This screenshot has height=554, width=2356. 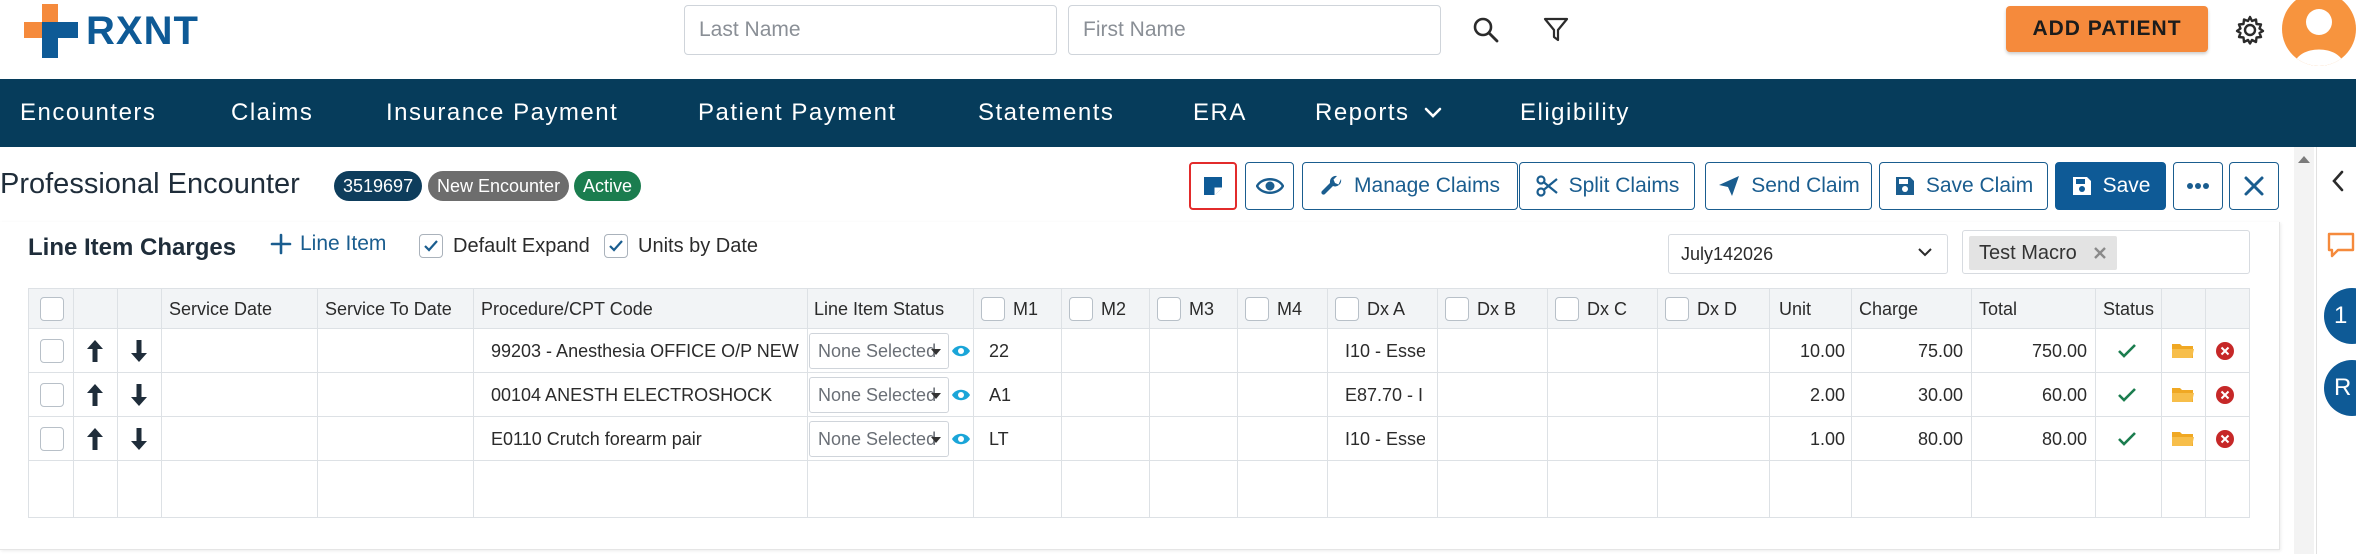 I want to click on select-all-checkbox, so click(x=52, y=309).